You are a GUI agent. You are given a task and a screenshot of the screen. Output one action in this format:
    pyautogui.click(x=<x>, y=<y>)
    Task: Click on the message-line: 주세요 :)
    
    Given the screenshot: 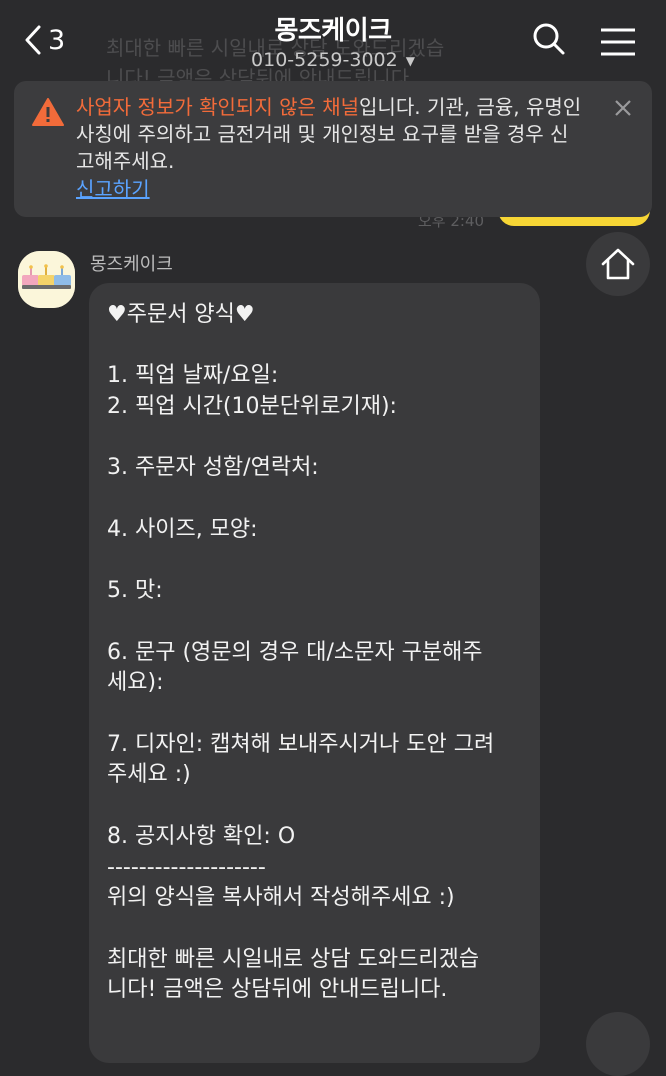 What is the action you would take?
    pyautogui.click(x=149, y=775)
    